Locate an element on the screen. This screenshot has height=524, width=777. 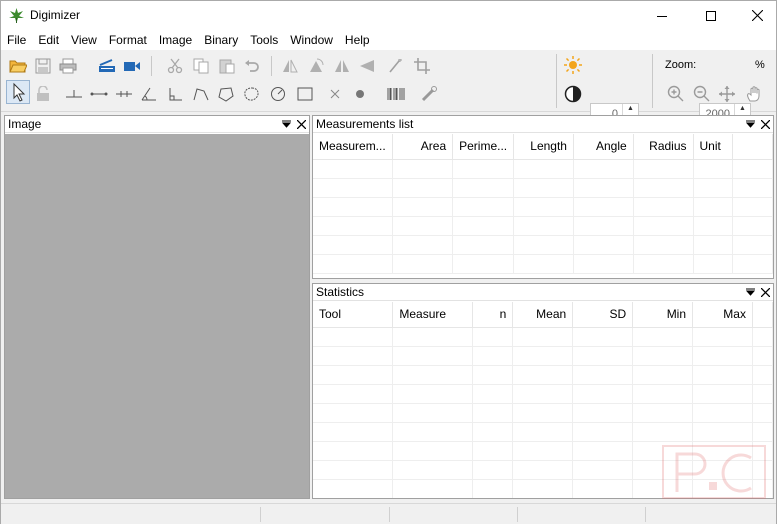
zoom-label: Zoom: is located at coordinates (681, 65).